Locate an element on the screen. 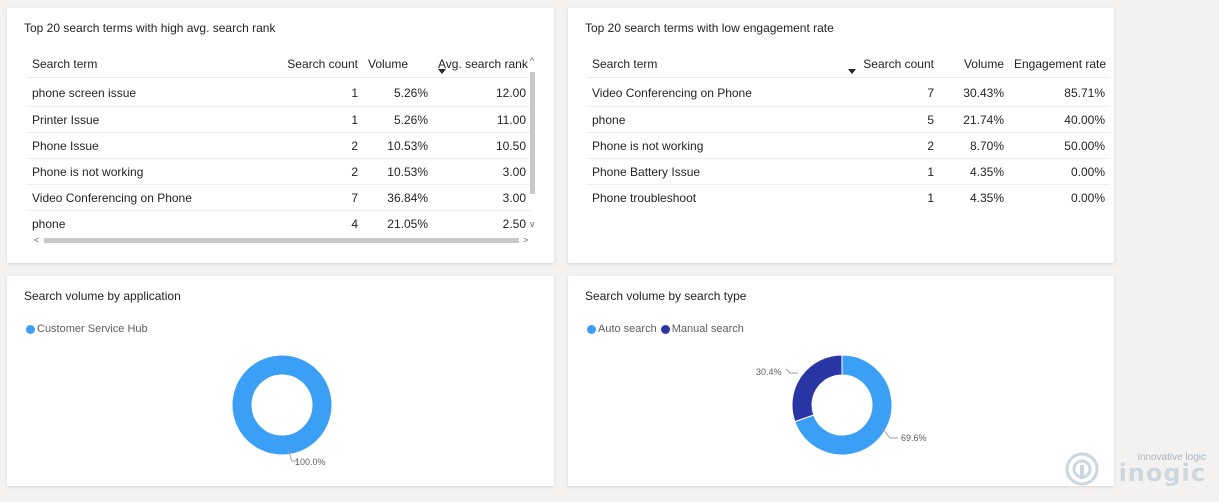 The width and height of the screenshot is (1219, 502). cell-search-count: 4 is located at coordinates (321, 223).